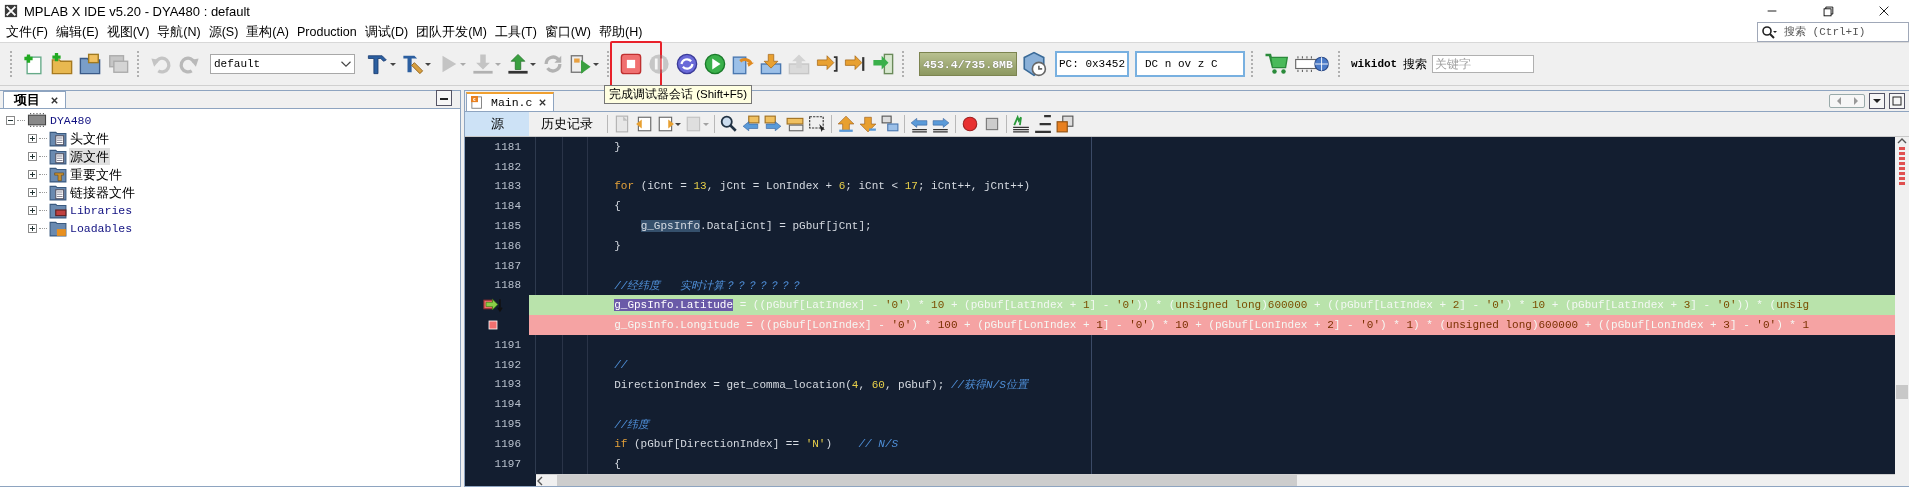 Image resolution: width=1909 pixels, height=487 pixels. I want to click on tree-item: Loadables, so click(101, 228).